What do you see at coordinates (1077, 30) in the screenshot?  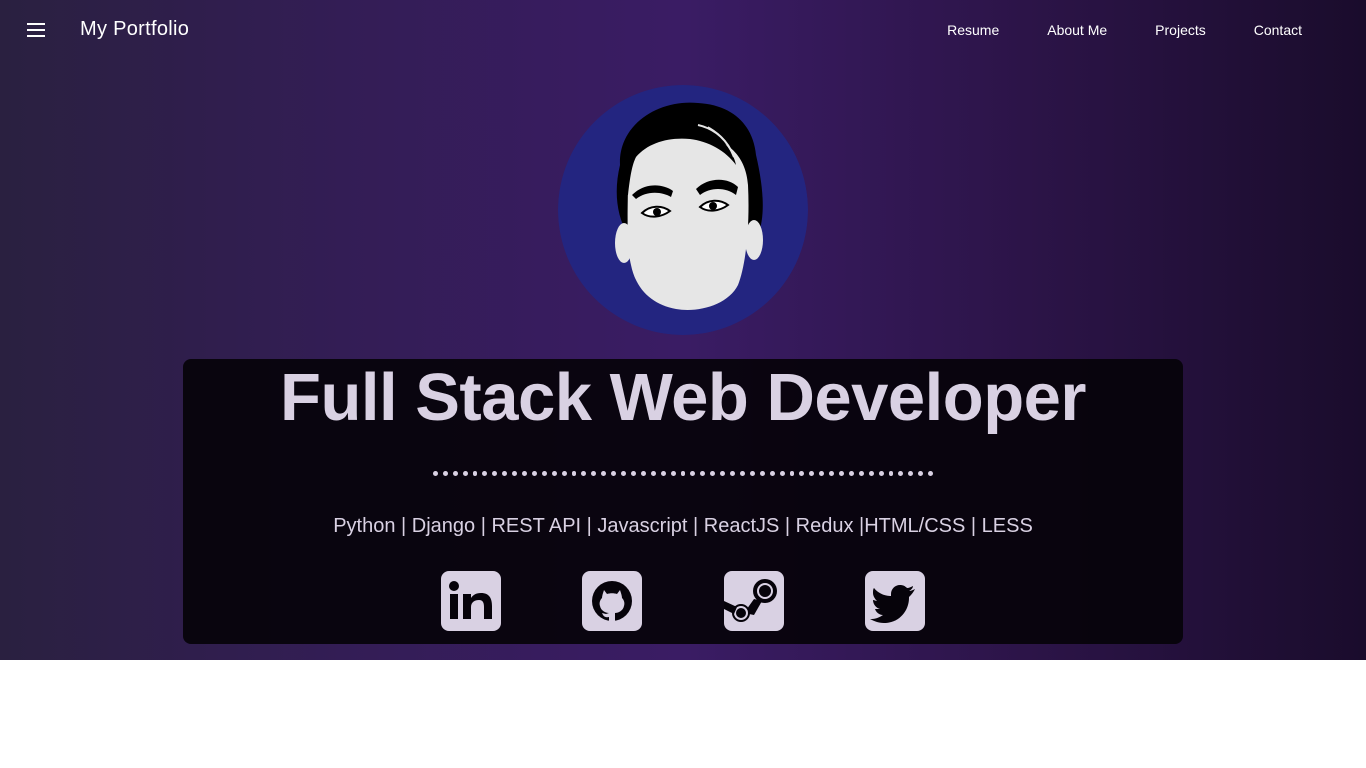 I see `nav-link-about-me: About Me` at bounding box center [1077, 30].